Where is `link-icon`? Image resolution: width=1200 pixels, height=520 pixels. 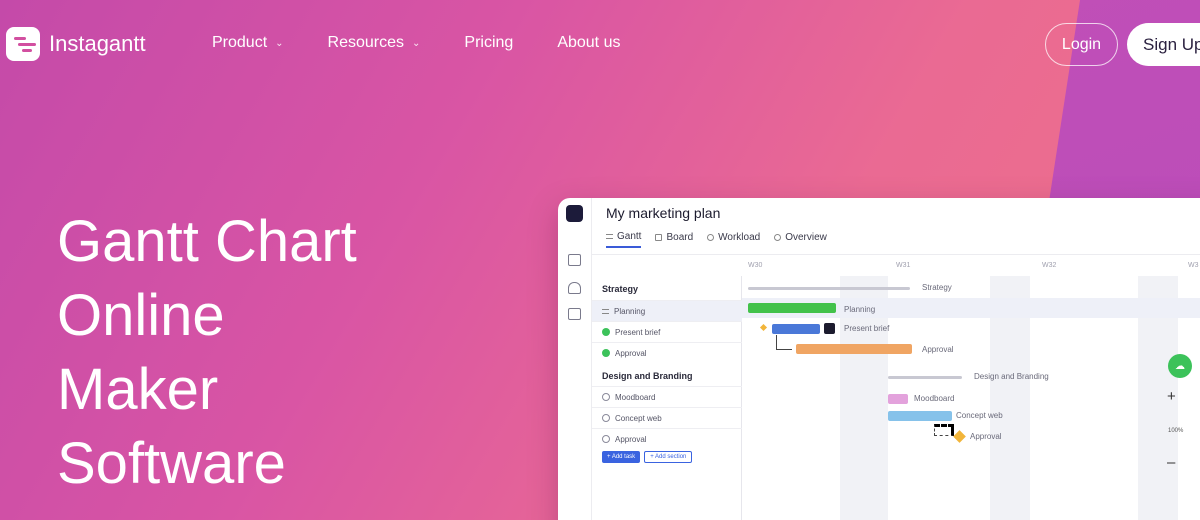
link-icon is located at coordinates (829, 328).